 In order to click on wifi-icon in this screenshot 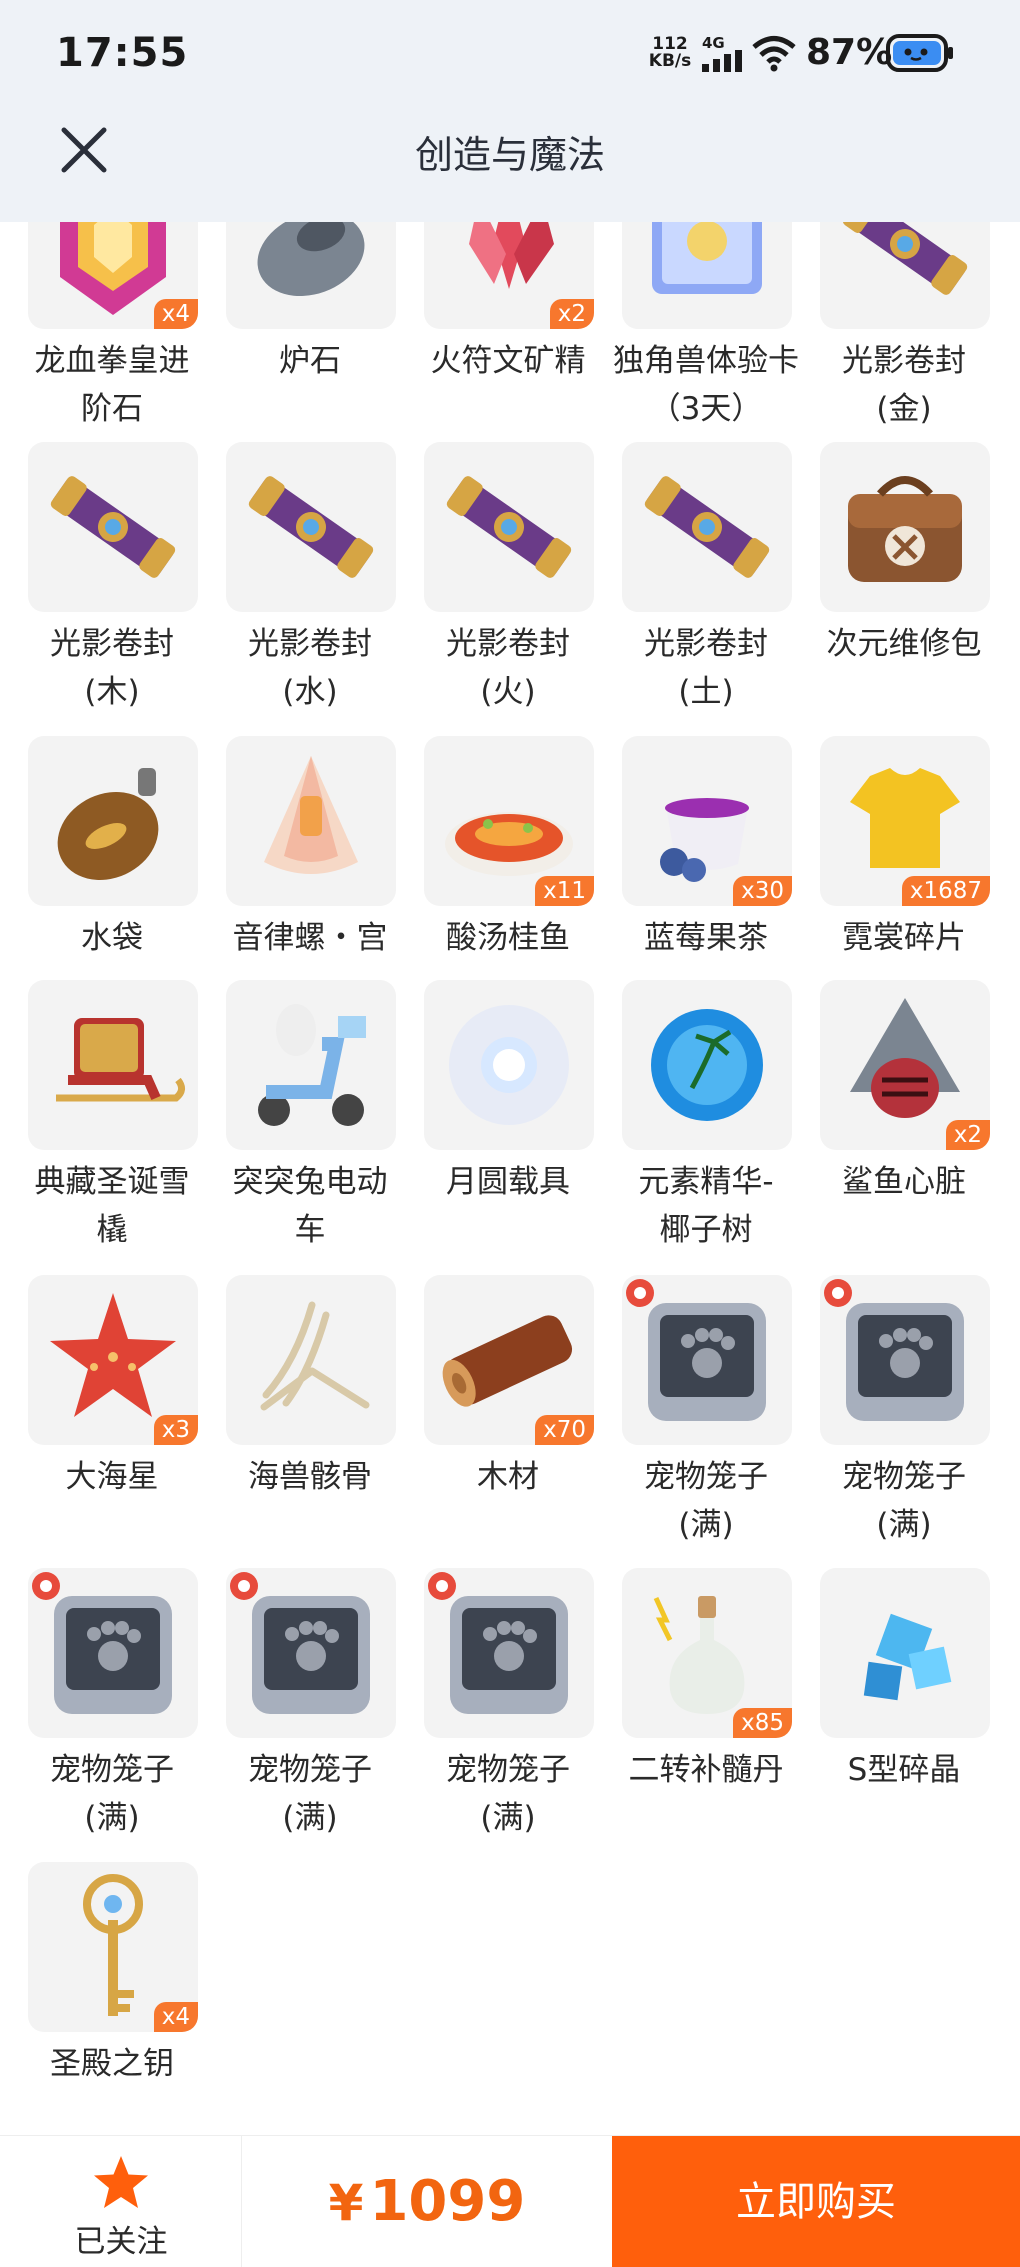, I will do `click(774, 54)`.